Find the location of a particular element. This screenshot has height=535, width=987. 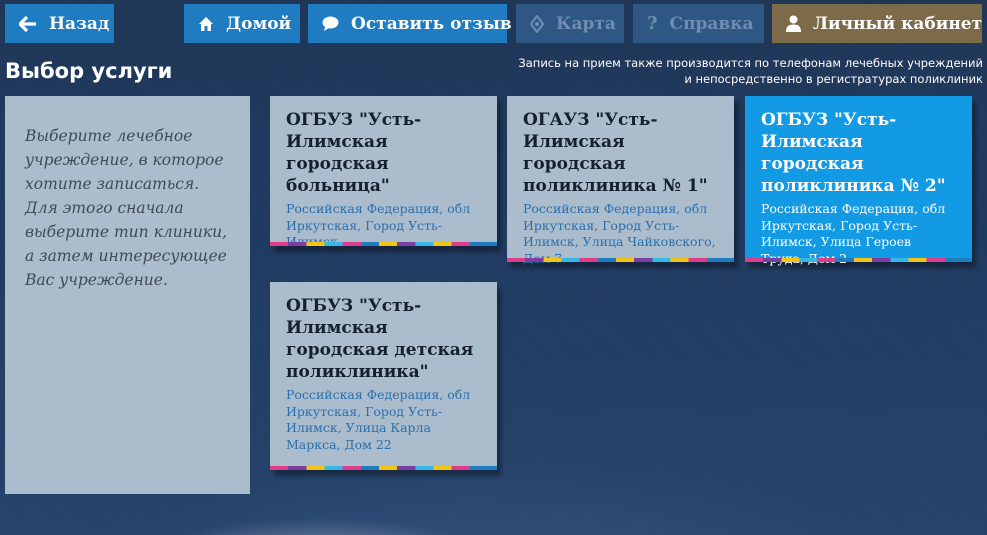

back-button: Назад is located at coordinates (59, 23).